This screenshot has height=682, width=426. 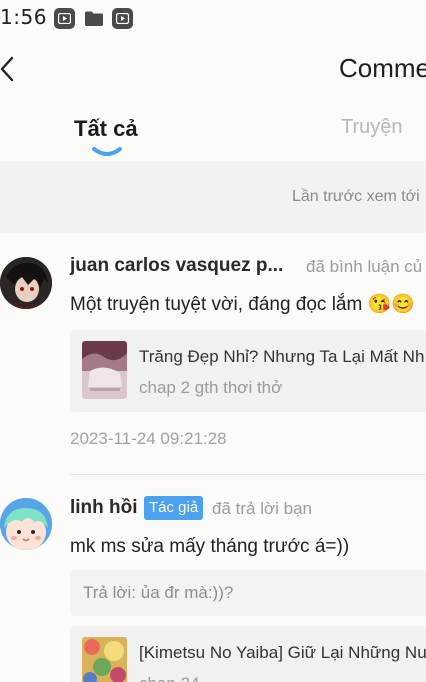 I want to click on comment-separator, so click(x=248, y=474).